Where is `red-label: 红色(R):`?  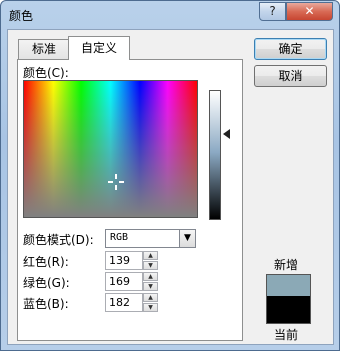
red-label: 红色(R): is located at coordinates (46, 262).